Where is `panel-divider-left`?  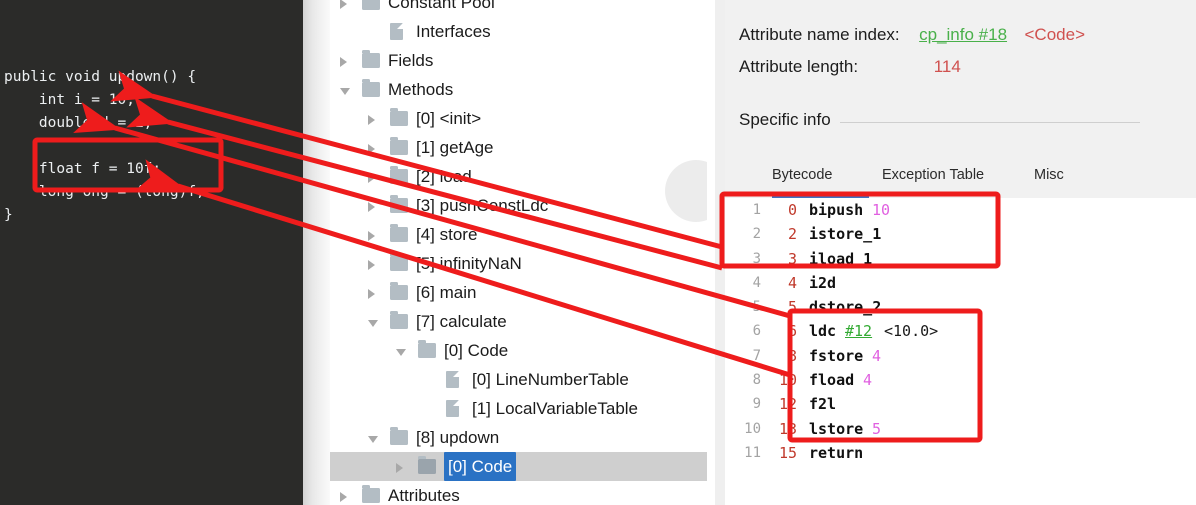 panel-divider-left is located at coordinates (316, 252).